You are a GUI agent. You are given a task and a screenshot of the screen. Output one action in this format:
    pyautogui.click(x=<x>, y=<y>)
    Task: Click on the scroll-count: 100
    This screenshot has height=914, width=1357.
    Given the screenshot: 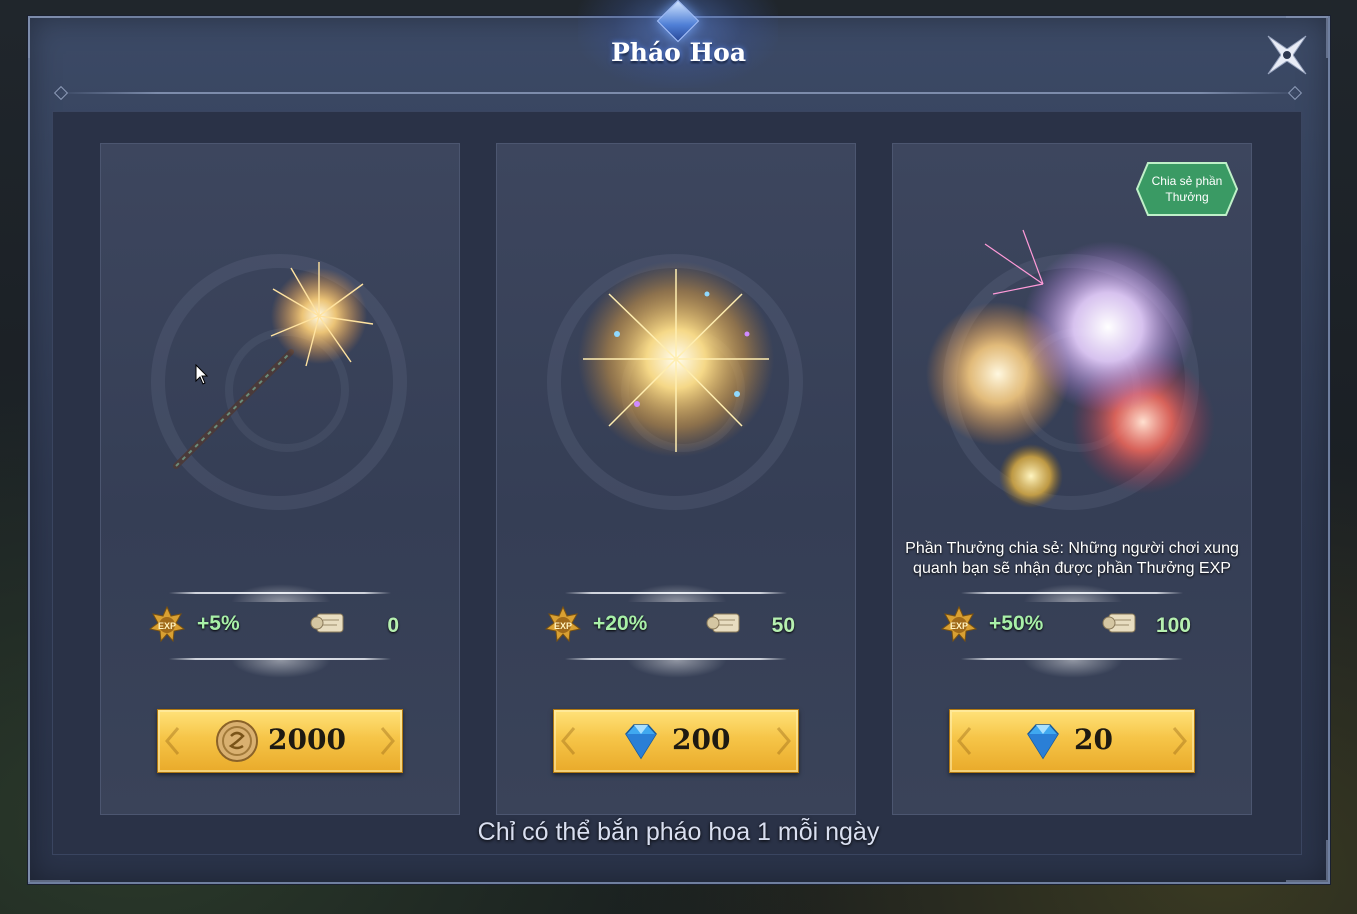 What is the action you would take?
    pyautogui.click(x=1173, y=625)
    